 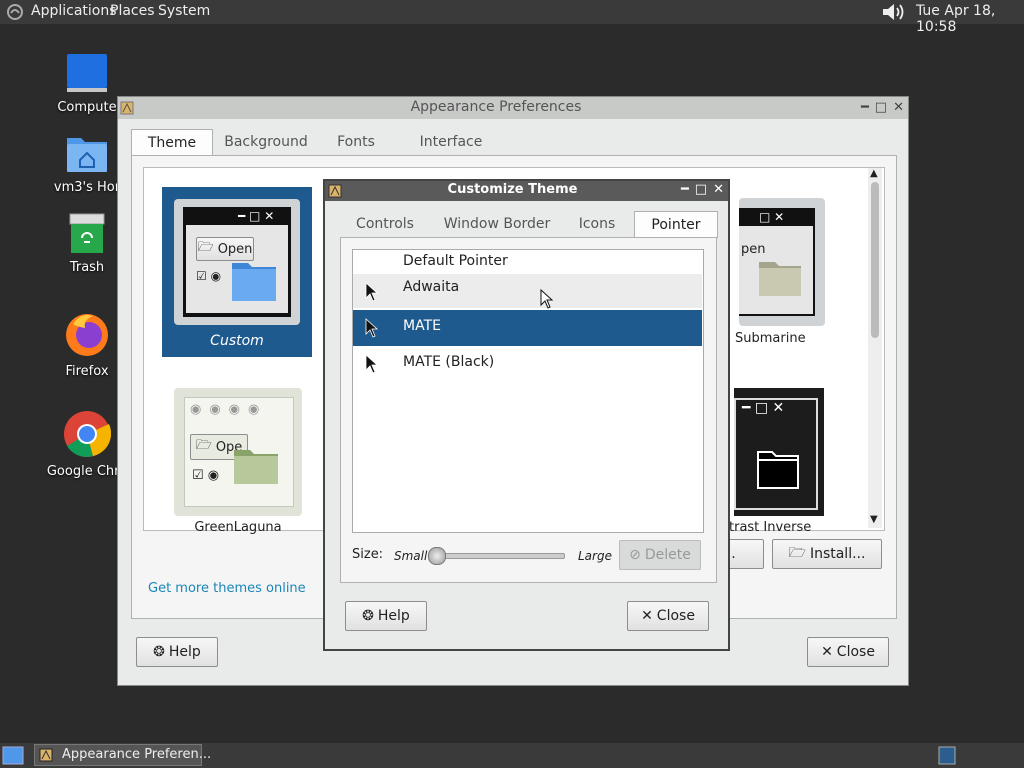 What do you see at coordinates (547, 299) in the screenshot?
I see `mouse-cursor-icon` at bounding box center [547, 299].